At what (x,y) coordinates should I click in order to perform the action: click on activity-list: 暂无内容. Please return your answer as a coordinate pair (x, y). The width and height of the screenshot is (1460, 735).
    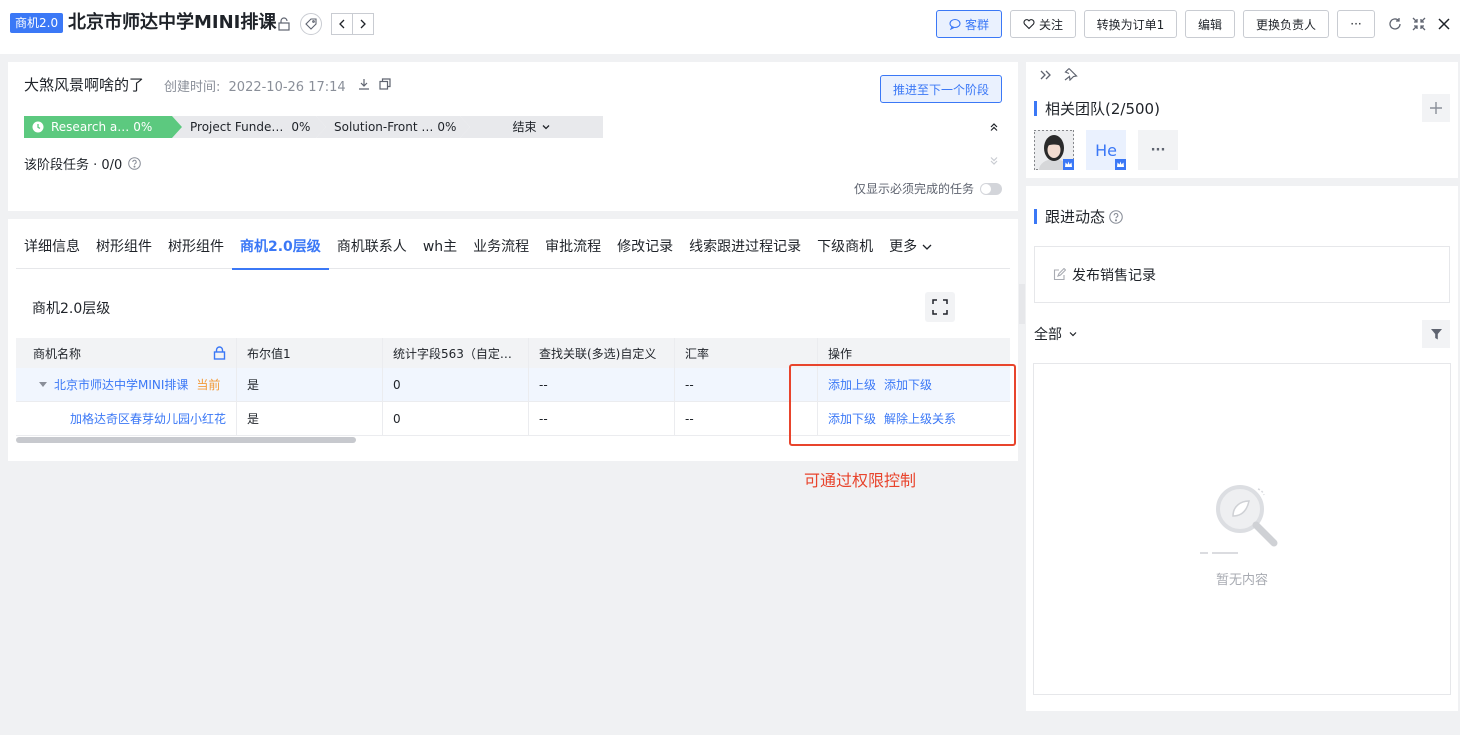
    Looking at the image, I should click on (1242, 529).